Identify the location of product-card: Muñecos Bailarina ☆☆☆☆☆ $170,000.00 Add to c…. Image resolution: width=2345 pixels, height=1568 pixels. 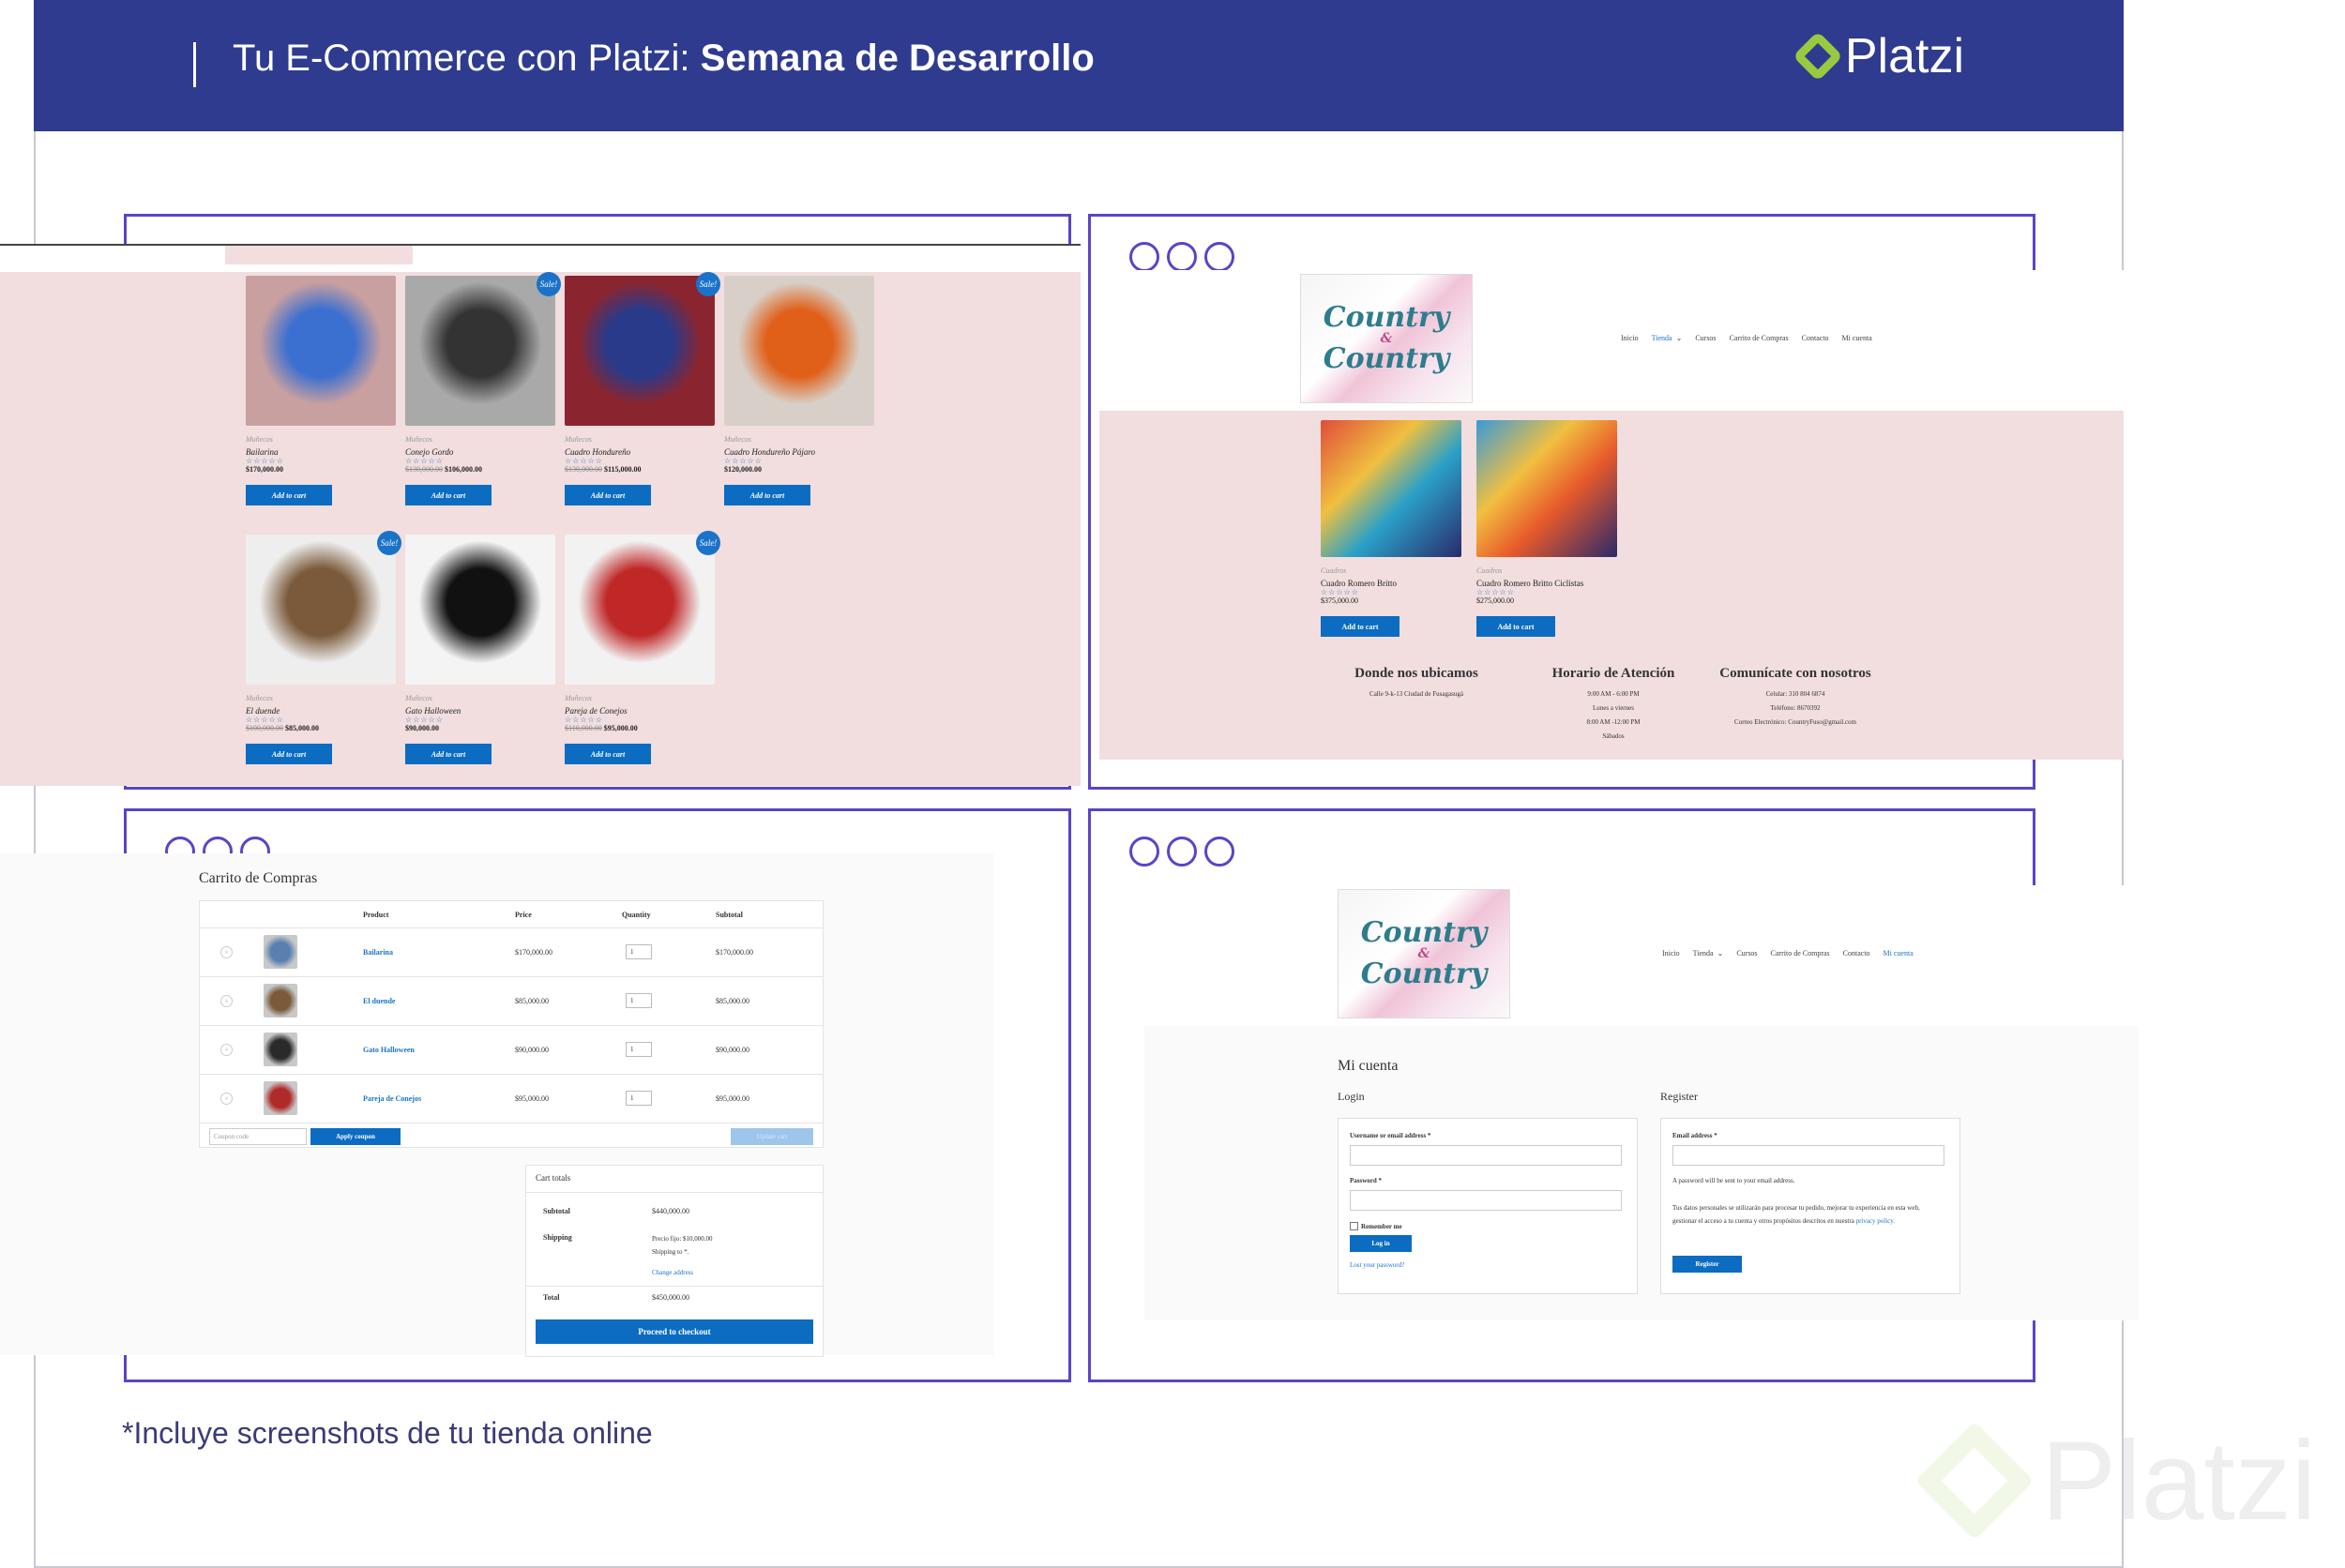
(321, 390).